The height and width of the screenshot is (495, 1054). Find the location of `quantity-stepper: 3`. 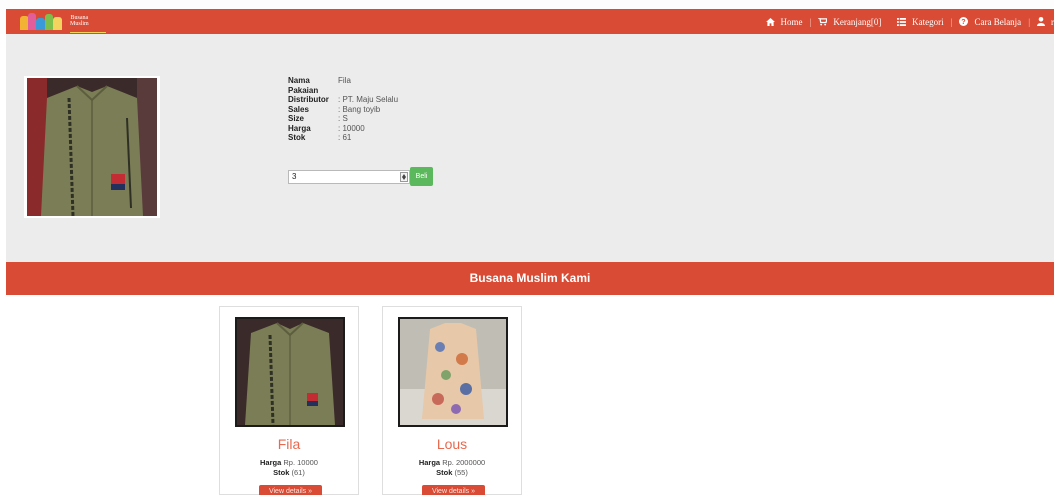

quantity-stepper: 3 is located at coordinates (349, 177).